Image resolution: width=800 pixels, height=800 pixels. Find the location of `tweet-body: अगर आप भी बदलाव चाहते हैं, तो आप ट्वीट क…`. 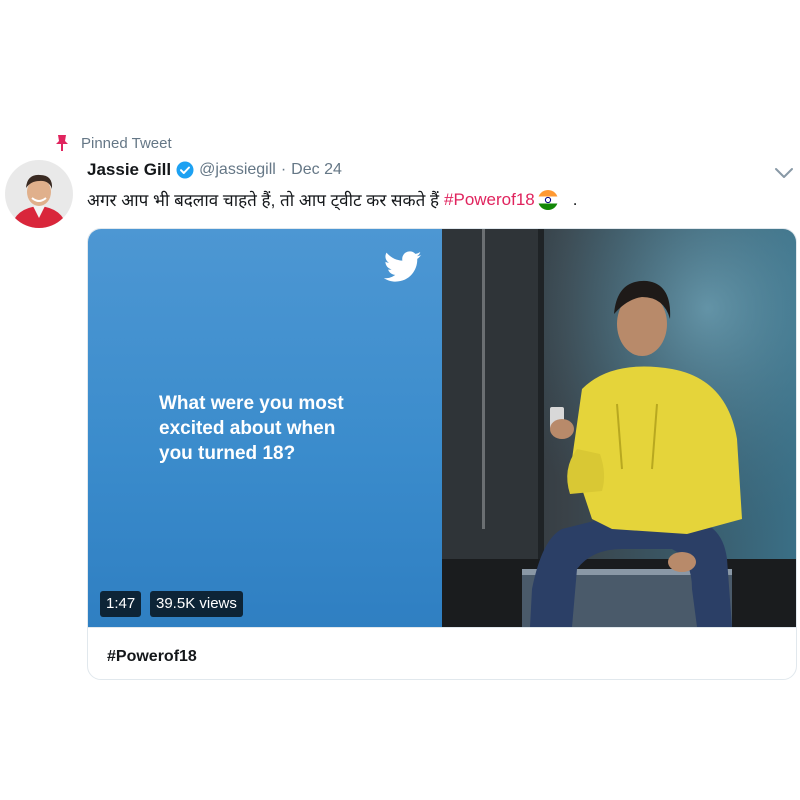

tweet-body: अगर आप भी बदलाव चाहते हैं, तो आप ट्वीट क… is located at coordinates (263, 200).